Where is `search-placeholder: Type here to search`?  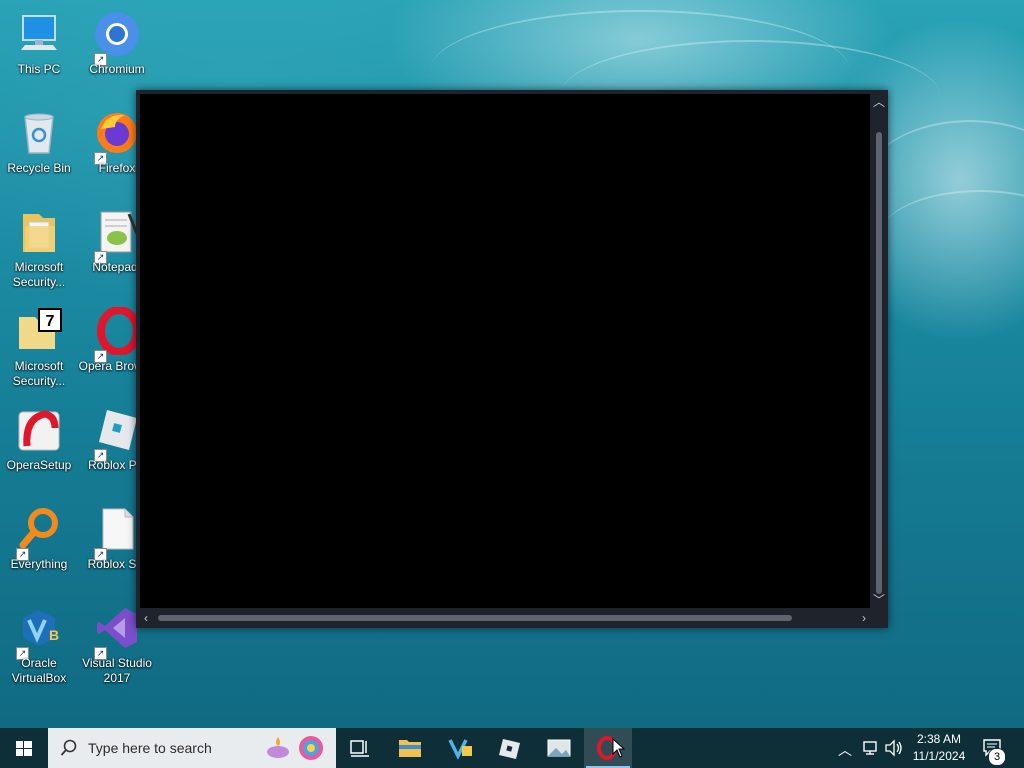 search-placeholder: Type here to search is located at coordinates (150, 748).